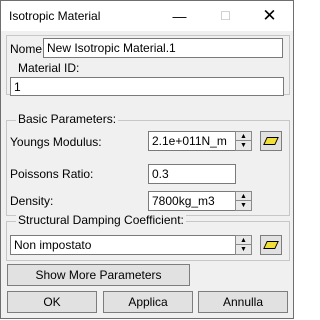  What do you see at coordinates (123, 245) in the screenshot?
I see `structural-damping-field: Non impostato` at bounding box center [123, 245].